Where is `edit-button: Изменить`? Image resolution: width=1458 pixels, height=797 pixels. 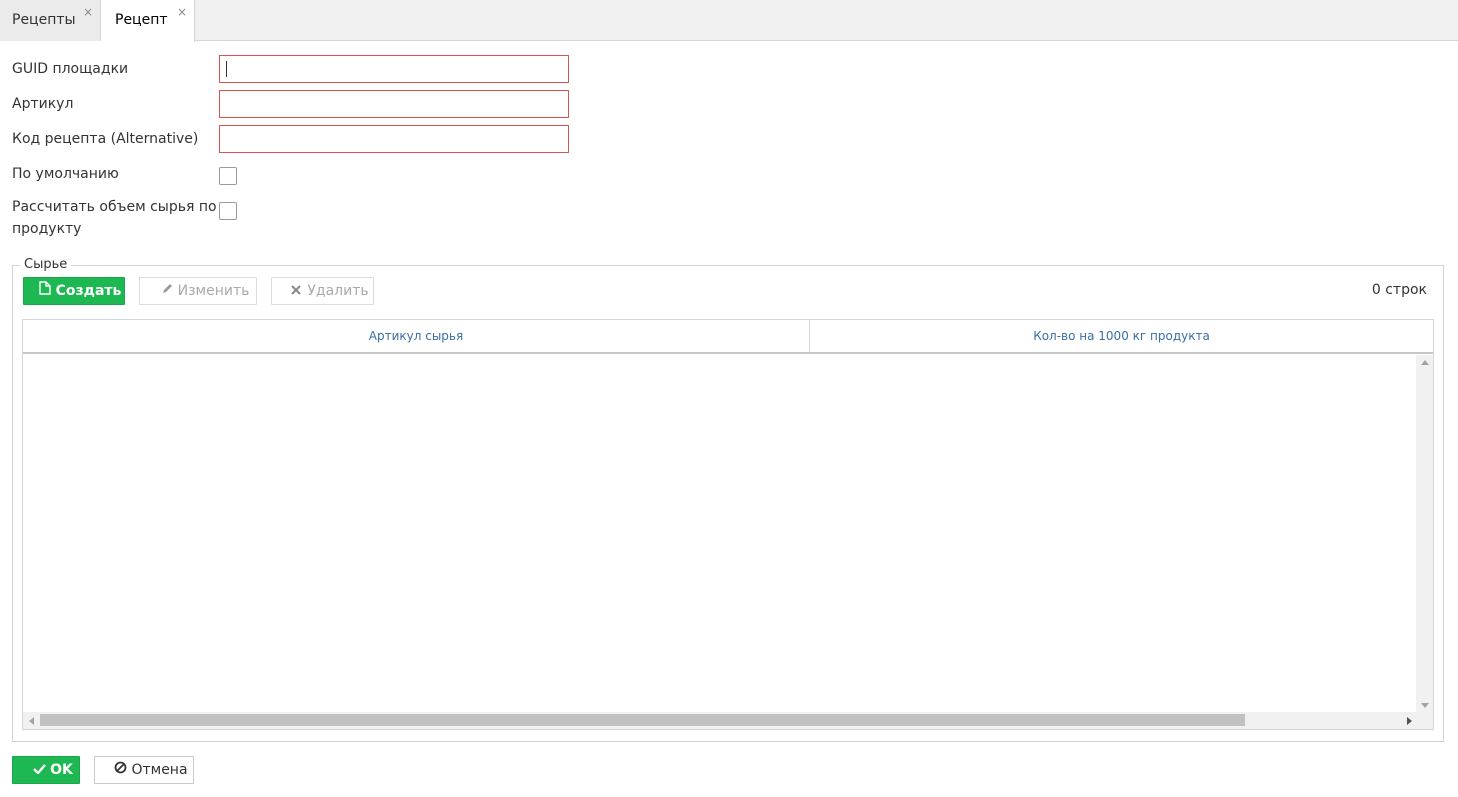
edit-button: Изменить is located at coordinates (198, 291).